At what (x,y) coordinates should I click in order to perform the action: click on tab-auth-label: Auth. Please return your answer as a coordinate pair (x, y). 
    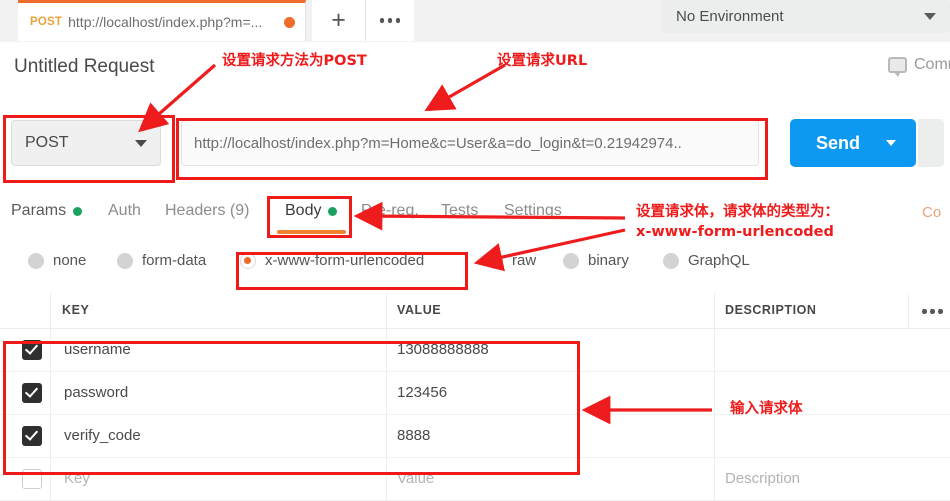
    Looking at the image, I should click on (124, 210).